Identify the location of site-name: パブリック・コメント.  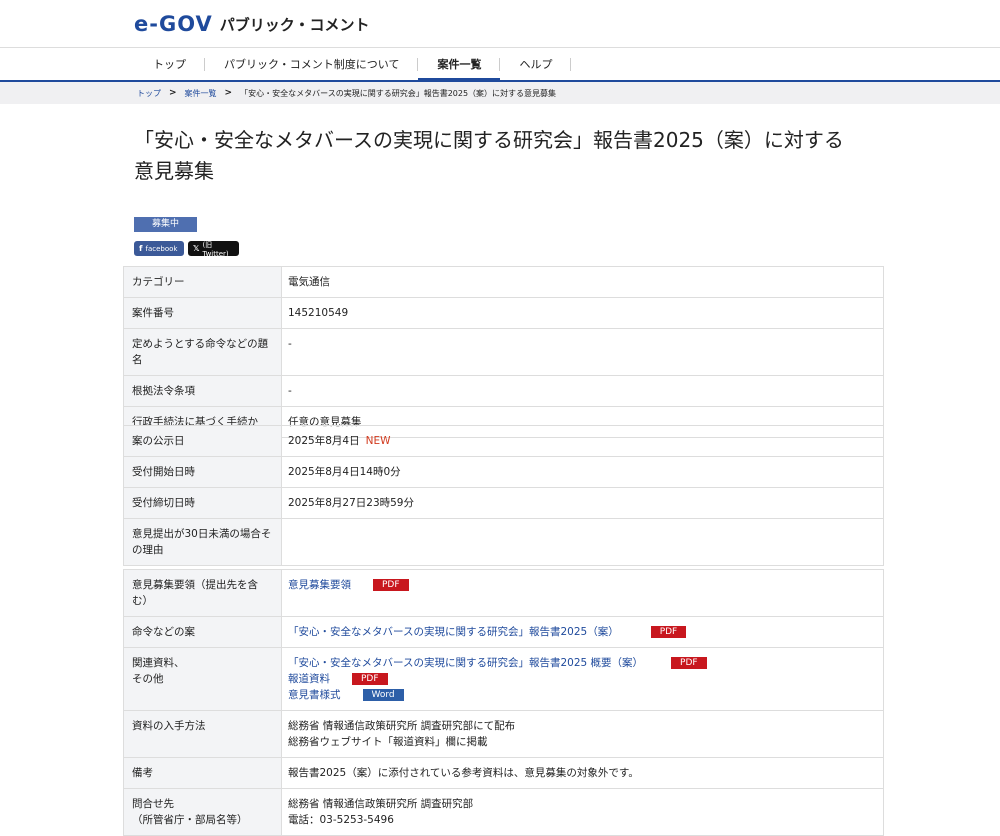
(294, 25).